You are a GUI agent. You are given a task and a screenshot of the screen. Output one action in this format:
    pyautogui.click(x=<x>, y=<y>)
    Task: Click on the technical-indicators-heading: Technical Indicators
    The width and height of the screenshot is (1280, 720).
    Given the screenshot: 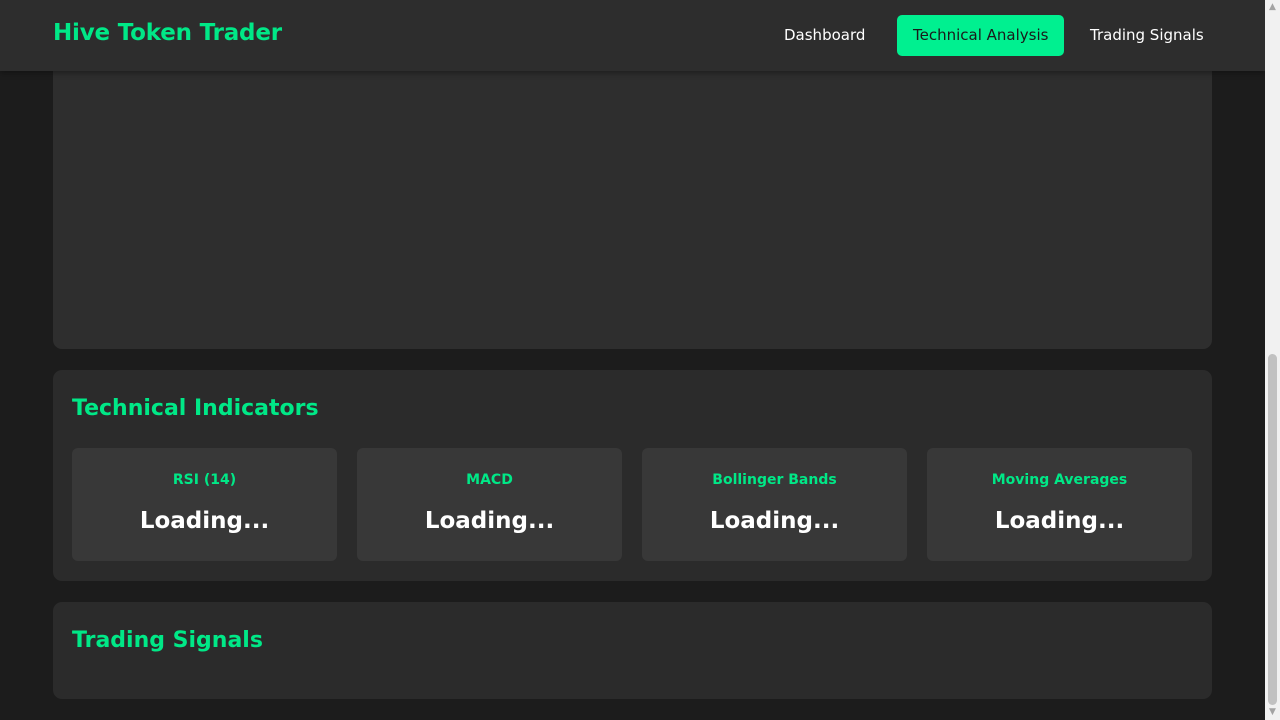 What is the action you would take?
    pyautogui.click(x=195, y=408)
    